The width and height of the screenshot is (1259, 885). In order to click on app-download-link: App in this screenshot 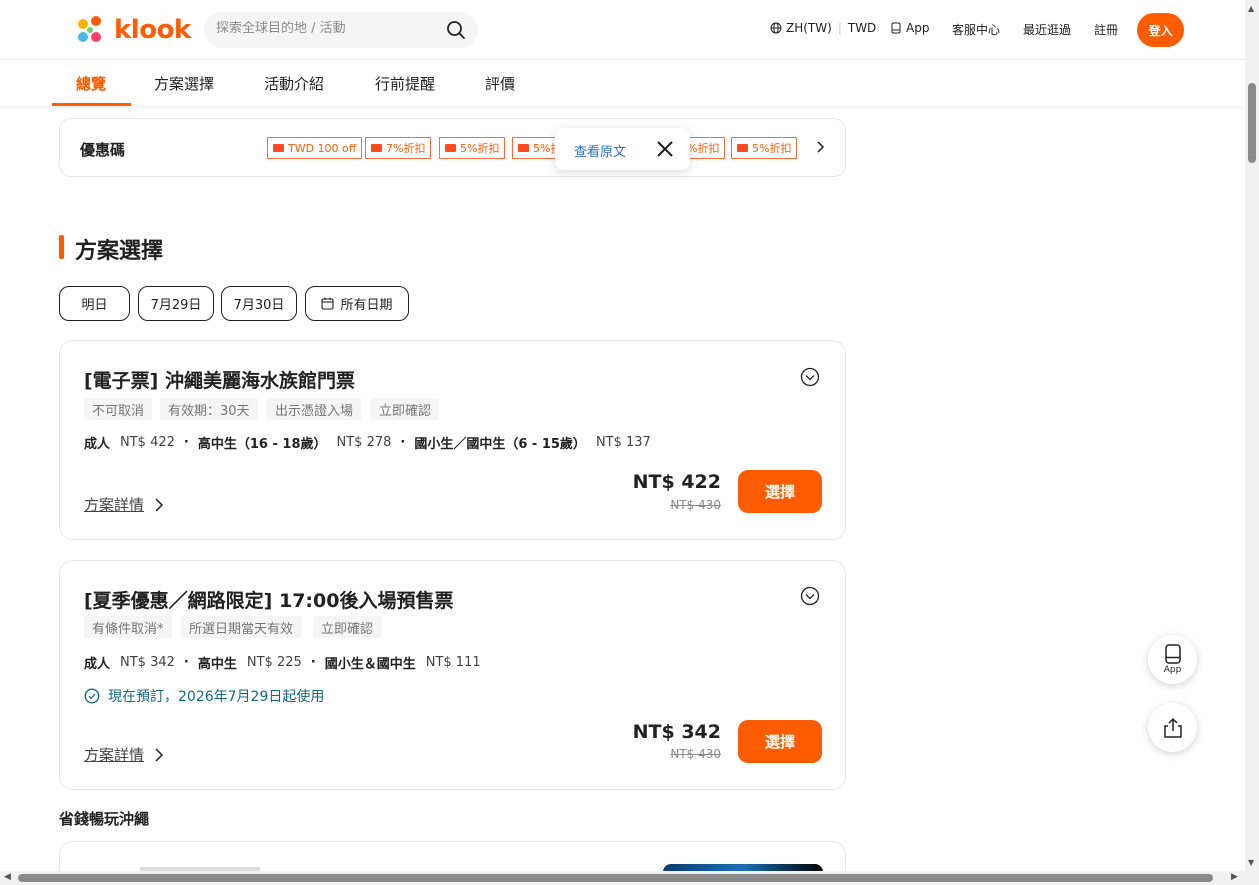, I will do `click(909, 28)`.